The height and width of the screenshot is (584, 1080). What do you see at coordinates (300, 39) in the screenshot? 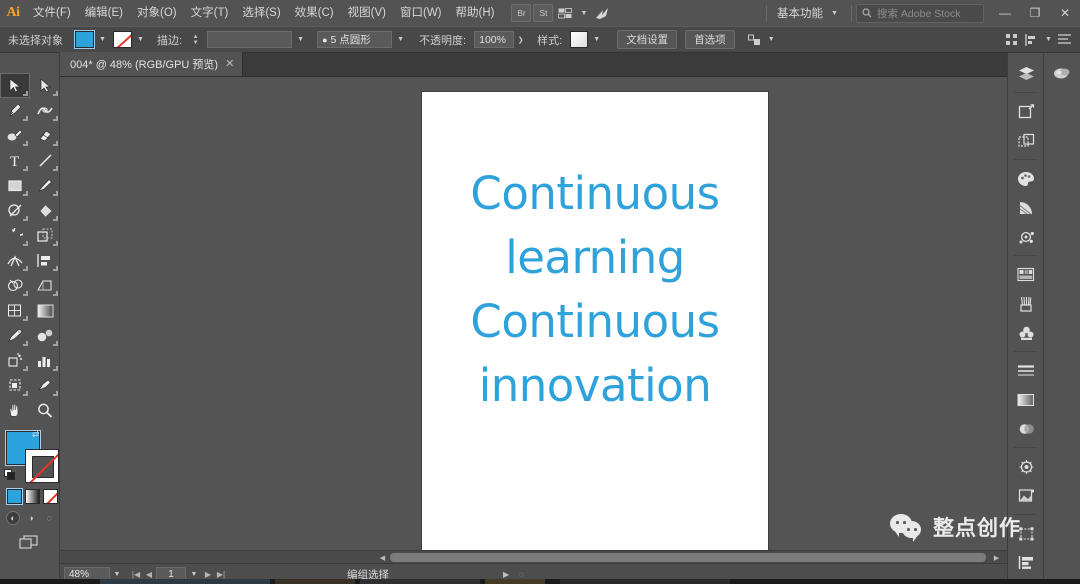
I see `stroke-weight-chevron-down-icon: ▼` at bounding box center [300, 39].